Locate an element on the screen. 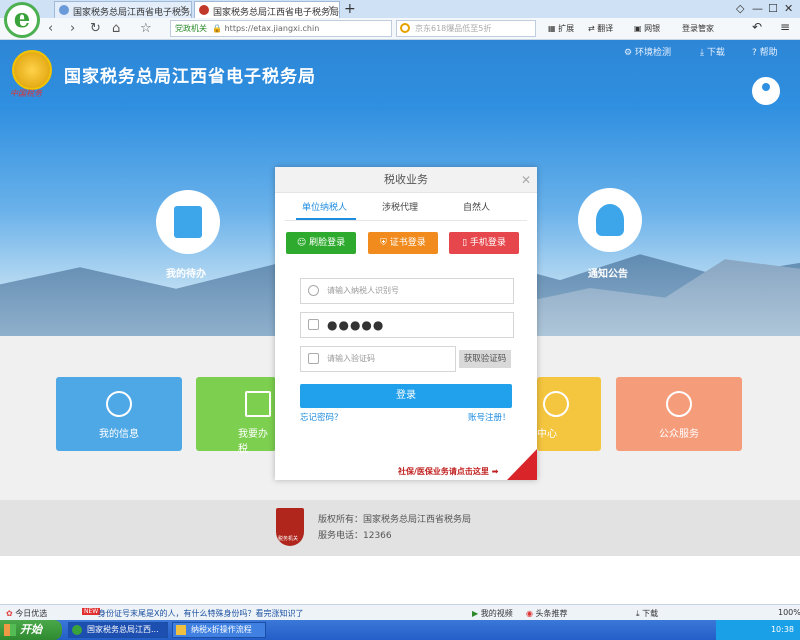 The image size is (800, 640). minimize-button: — is located at coordinates (757, 8).